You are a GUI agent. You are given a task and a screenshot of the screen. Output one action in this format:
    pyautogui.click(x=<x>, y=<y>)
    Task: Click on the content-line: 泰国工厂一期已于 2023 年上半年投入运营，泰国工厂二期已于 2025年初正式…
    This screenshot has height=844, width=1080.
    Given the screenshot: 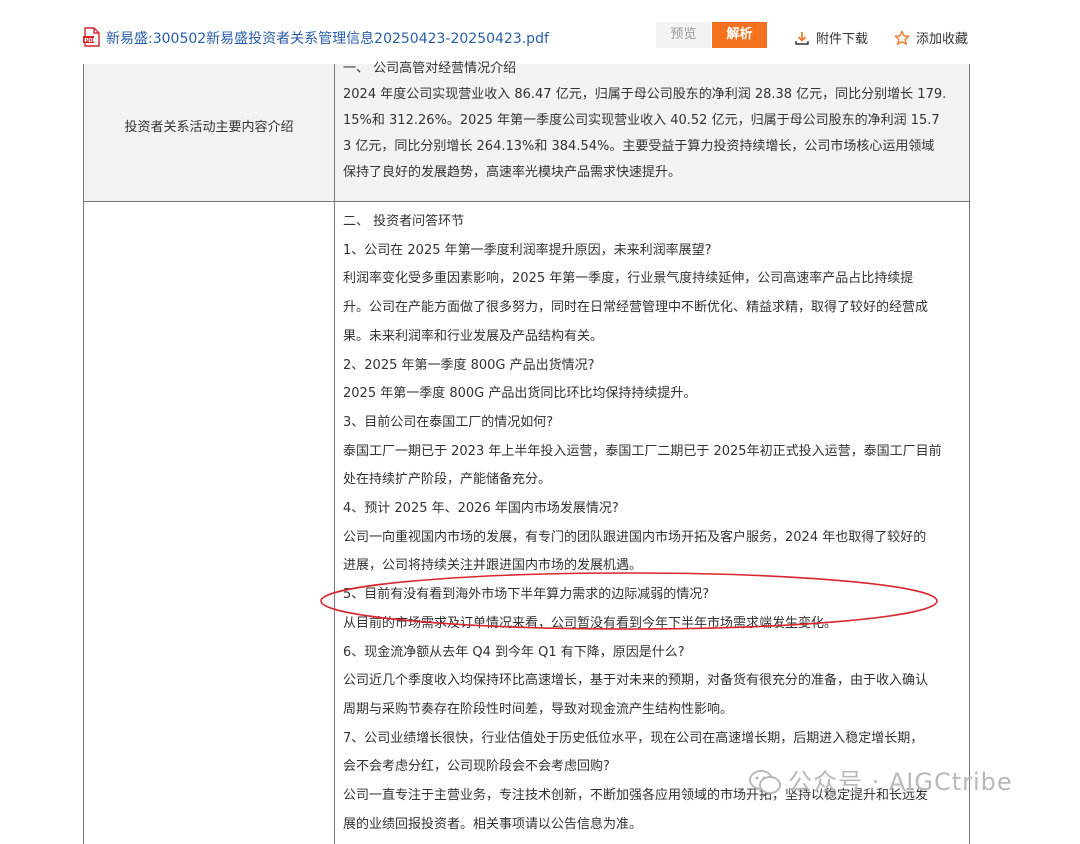 What is the action you would take?
    pyautogui.click(x=642, y=451)
    